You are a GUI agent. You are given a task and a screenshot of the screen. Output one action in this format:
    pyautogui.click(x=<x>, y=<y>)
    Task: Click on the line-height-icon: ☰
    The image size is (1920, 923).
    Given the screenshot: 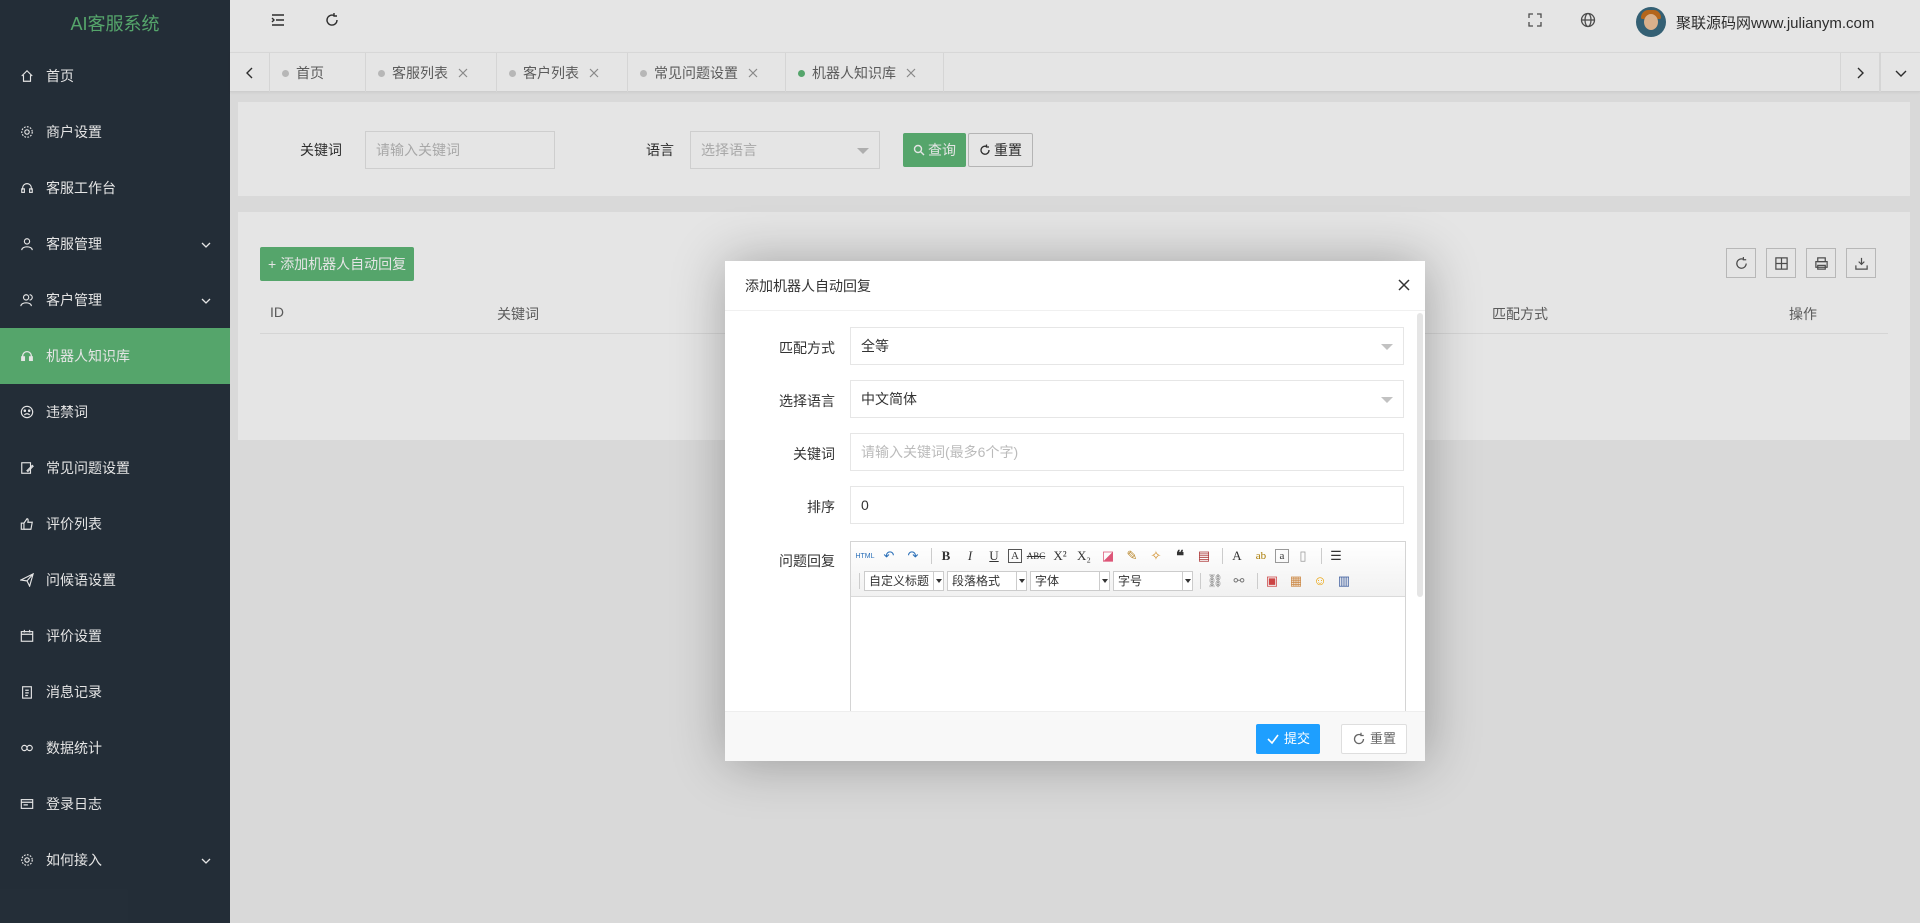 What is the action you would take?
    pyautogui.click(x=1336, y=556)
    